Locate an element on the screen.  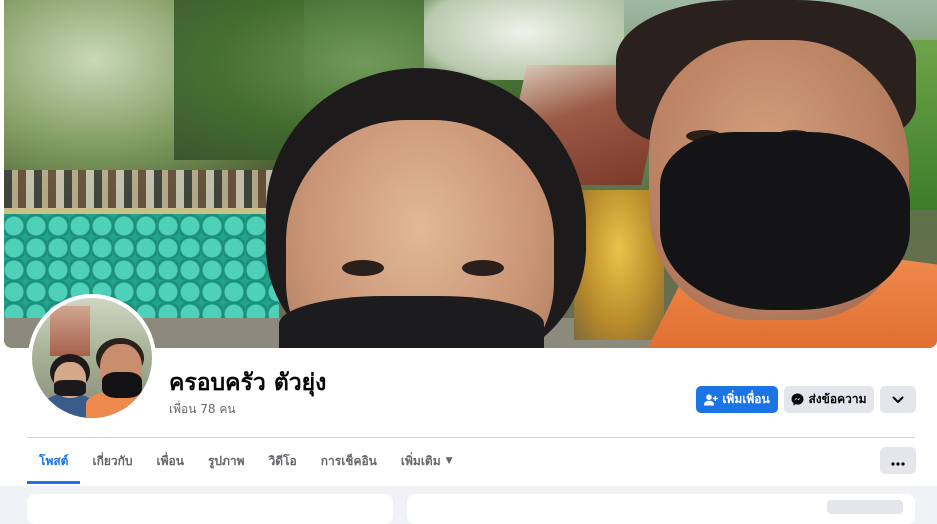
chevron-down-icon is located at coordinates (898, 400).